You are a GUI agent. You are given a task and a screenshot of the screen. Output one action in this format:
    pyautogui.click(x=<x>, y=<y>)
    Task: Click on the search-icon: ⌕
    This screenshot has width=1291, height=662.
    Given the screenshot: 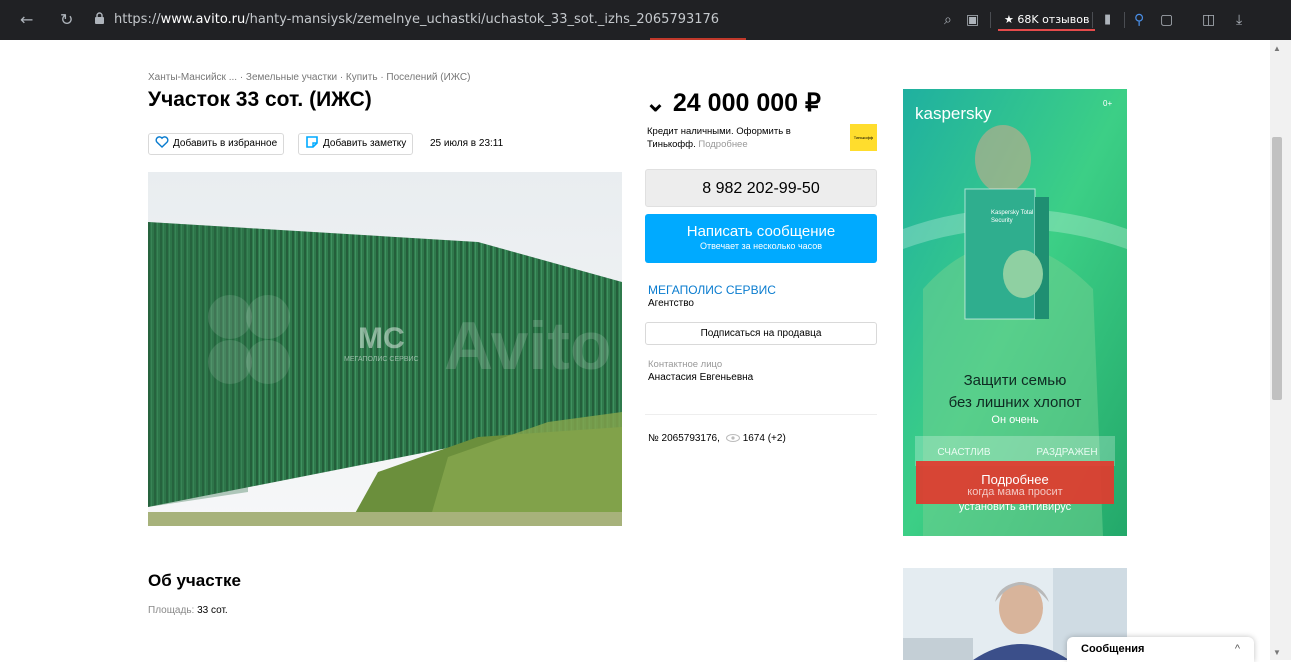 What is the action you would take?
    pyautogui.click(x=948, y=20)
    